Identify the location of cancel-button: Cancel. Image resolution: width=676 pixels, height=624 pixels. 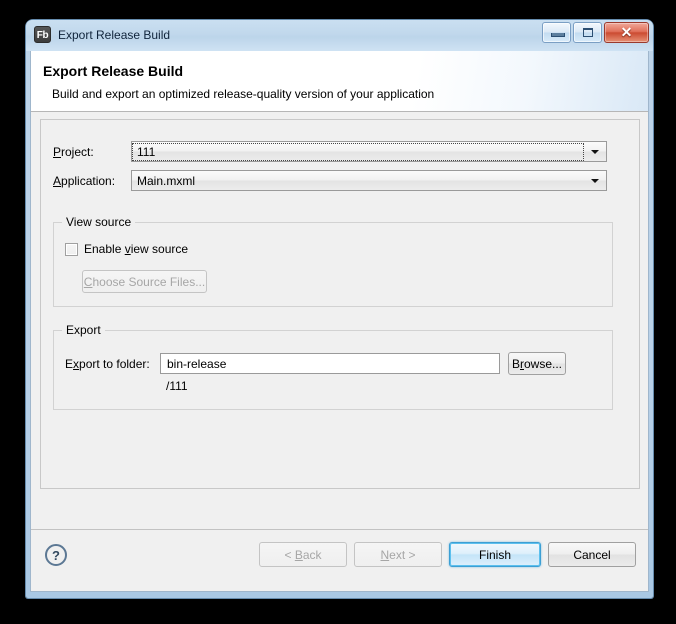
(592, 554).